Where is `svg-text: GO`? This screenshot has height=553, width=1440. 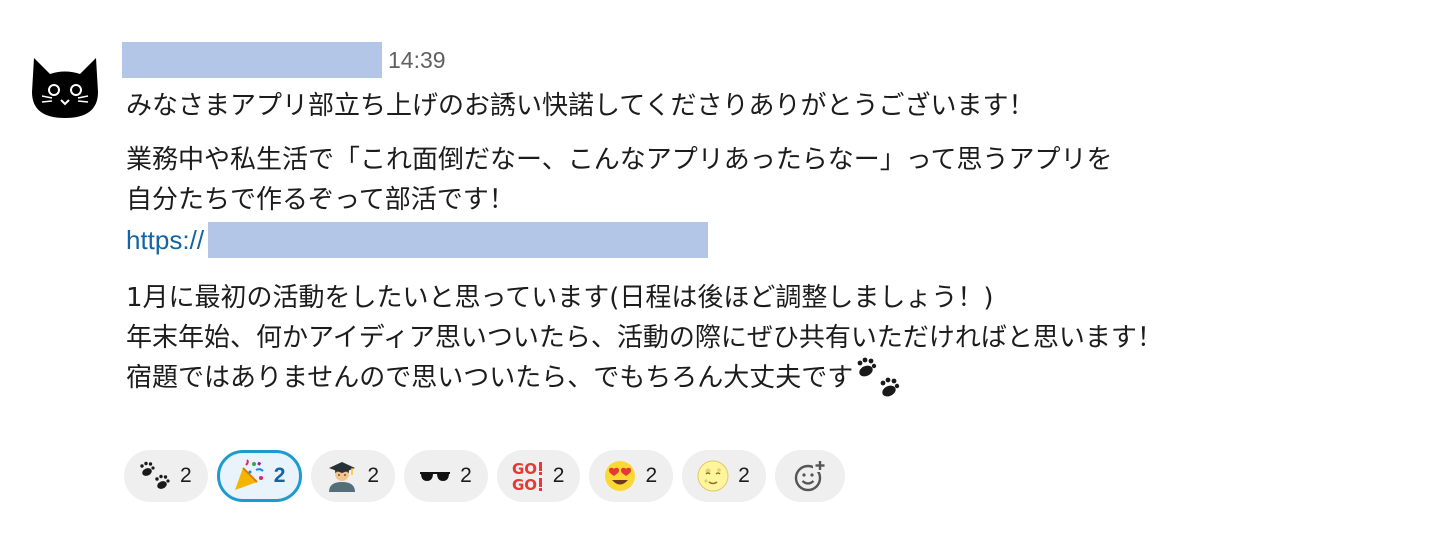
svg-text: GO is located at coordinates (524, 484).